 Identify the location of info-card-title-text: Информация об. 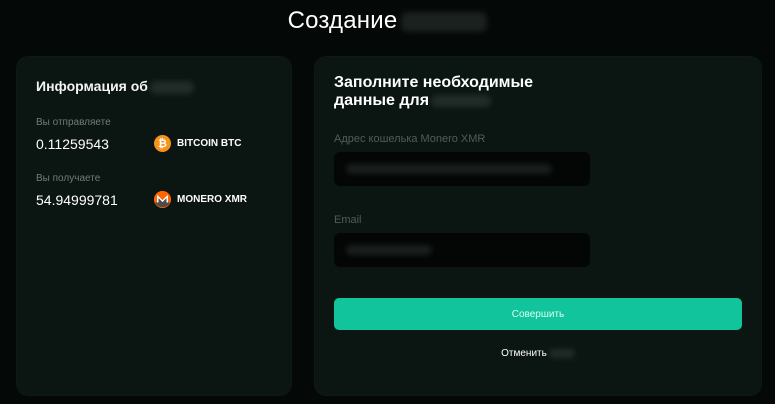
(92, 86).